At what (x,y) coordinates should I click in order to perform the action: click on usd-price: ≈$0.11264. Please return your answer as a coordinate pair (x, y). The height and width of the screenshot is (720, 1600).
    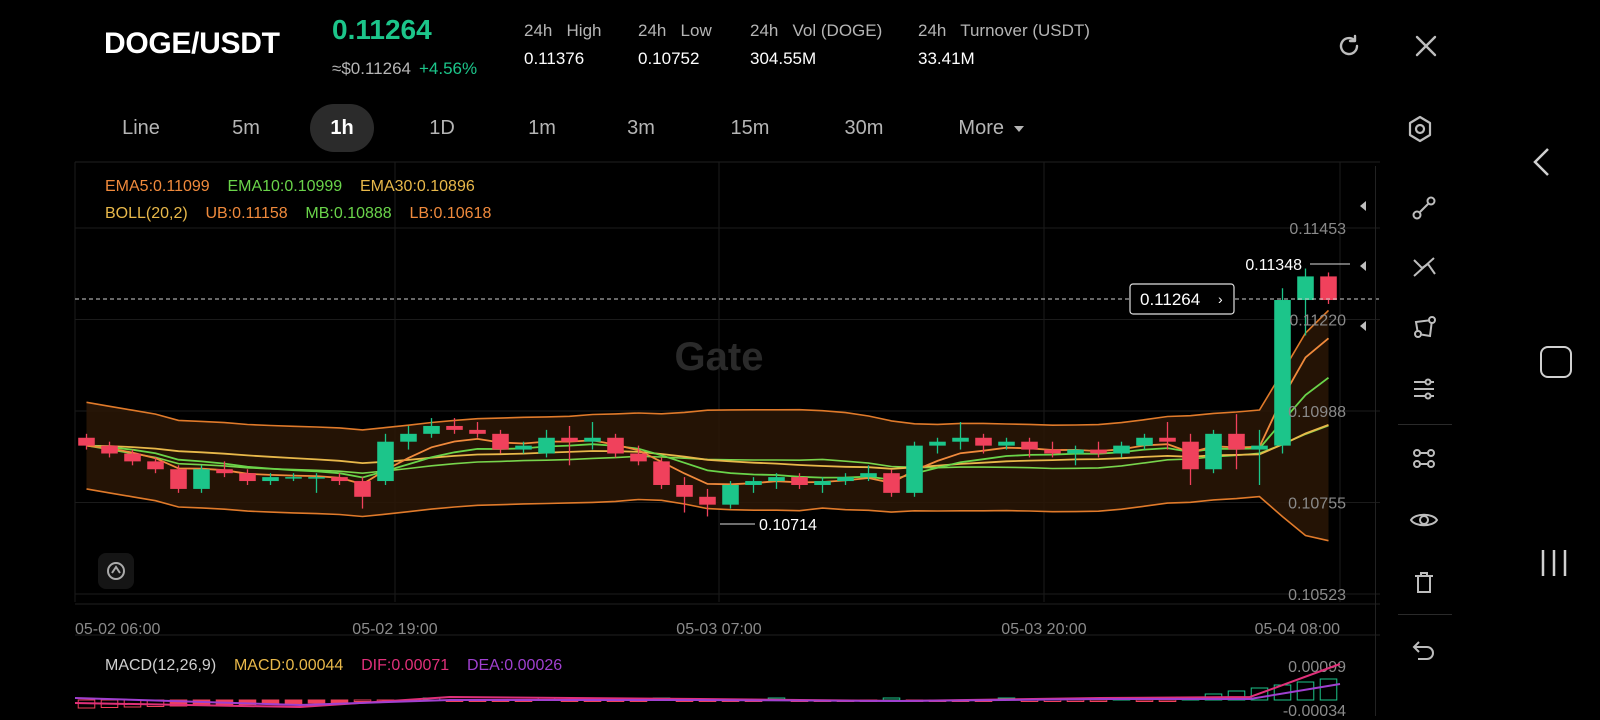
    Looking at the image, I should click on (371, 68).